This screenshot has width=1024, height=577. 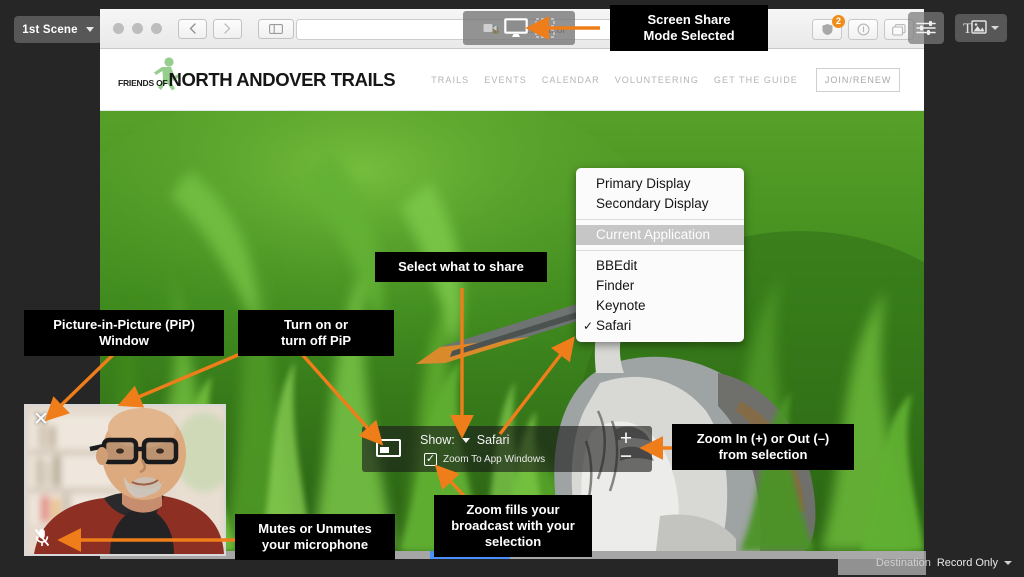 I want to click on menu-item-label: Primary Display, so click(x=643, y=183).